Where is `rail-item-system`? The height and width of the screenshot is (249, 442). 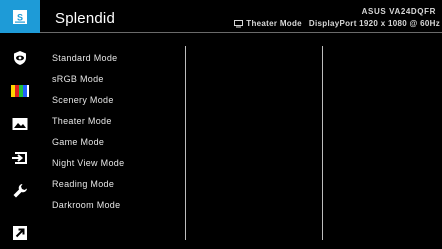 rail-item-system is located at coordinates (20, 190).